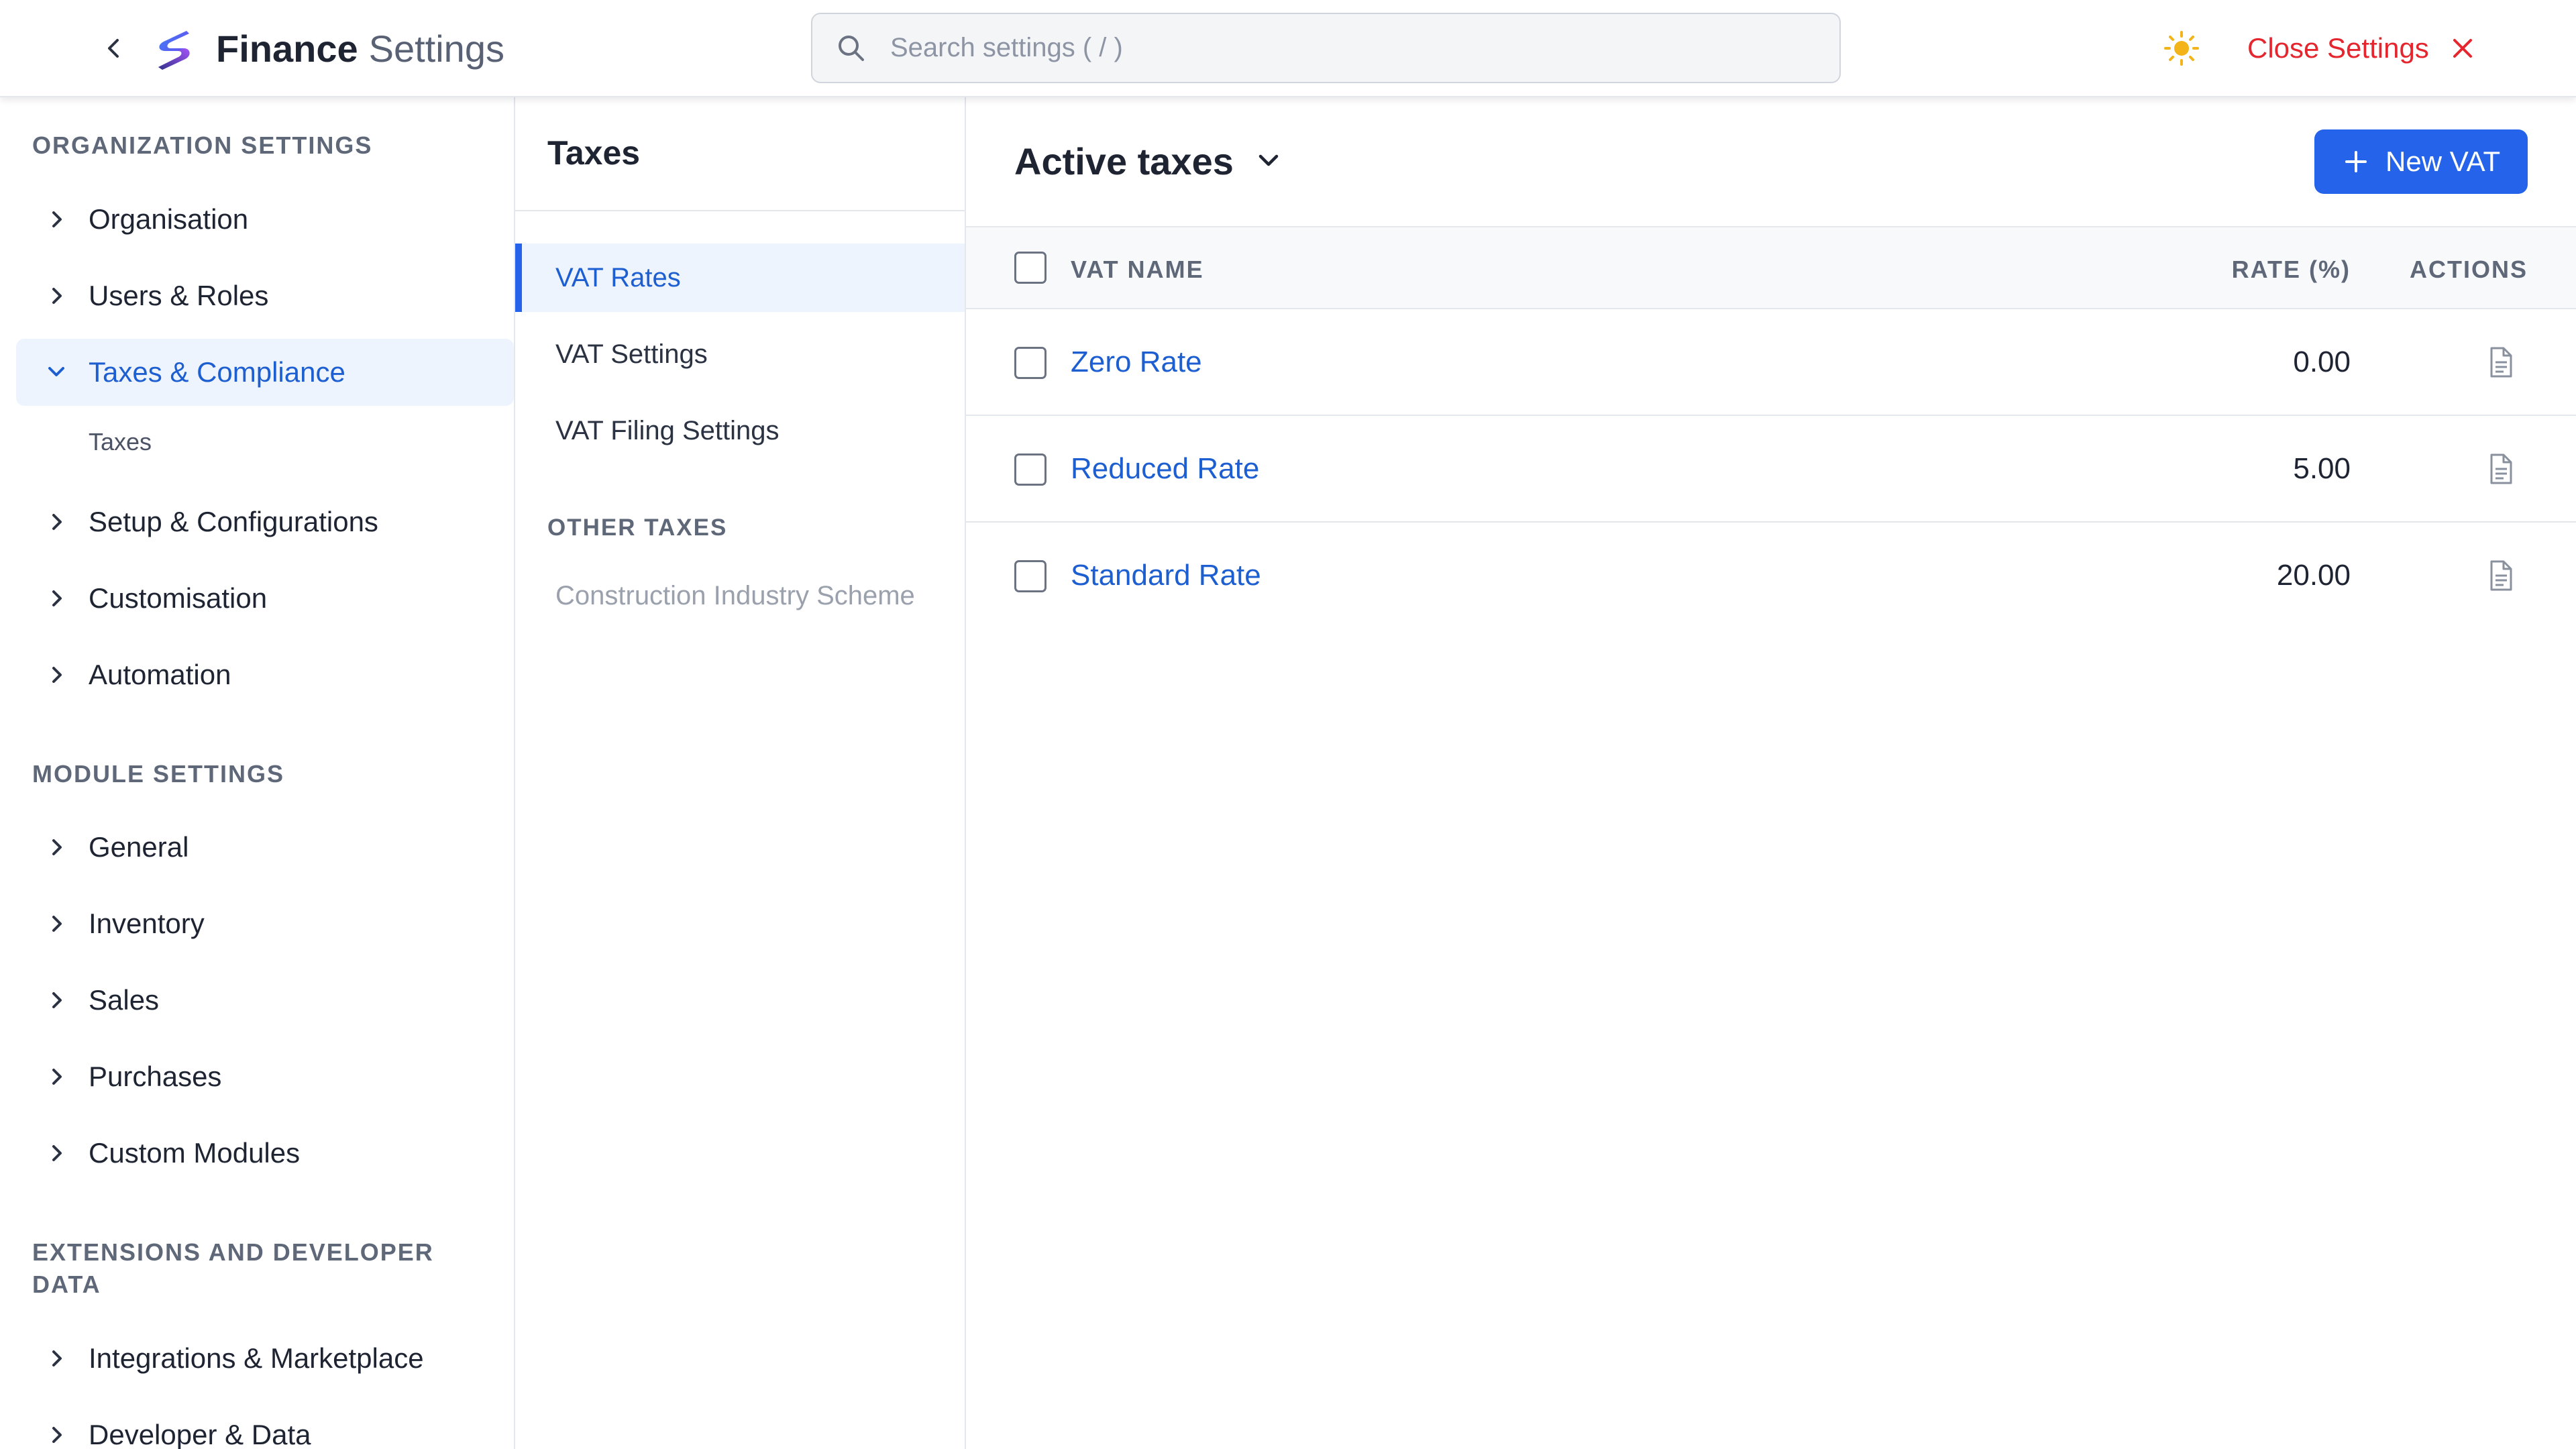  Describe the element at coordinates (1771, 469) in the screenshot. I see `table-row: Reduced Rate 5.00` at that location.